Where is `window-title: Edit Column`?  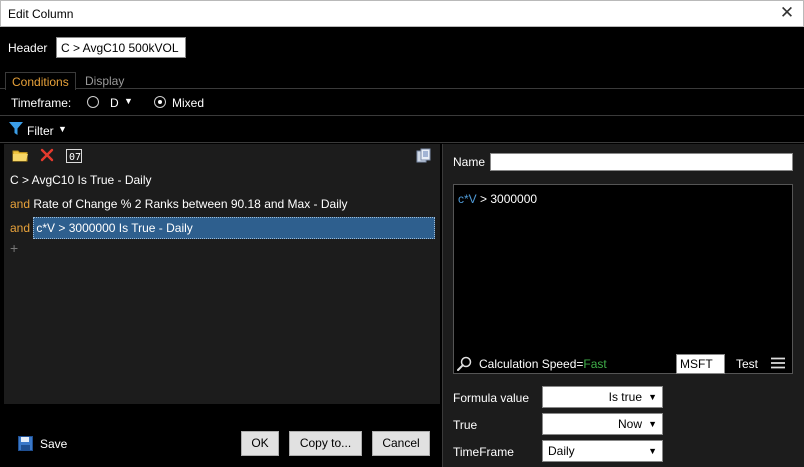 window-title: Edit Column is located at coordinates (41, 14).